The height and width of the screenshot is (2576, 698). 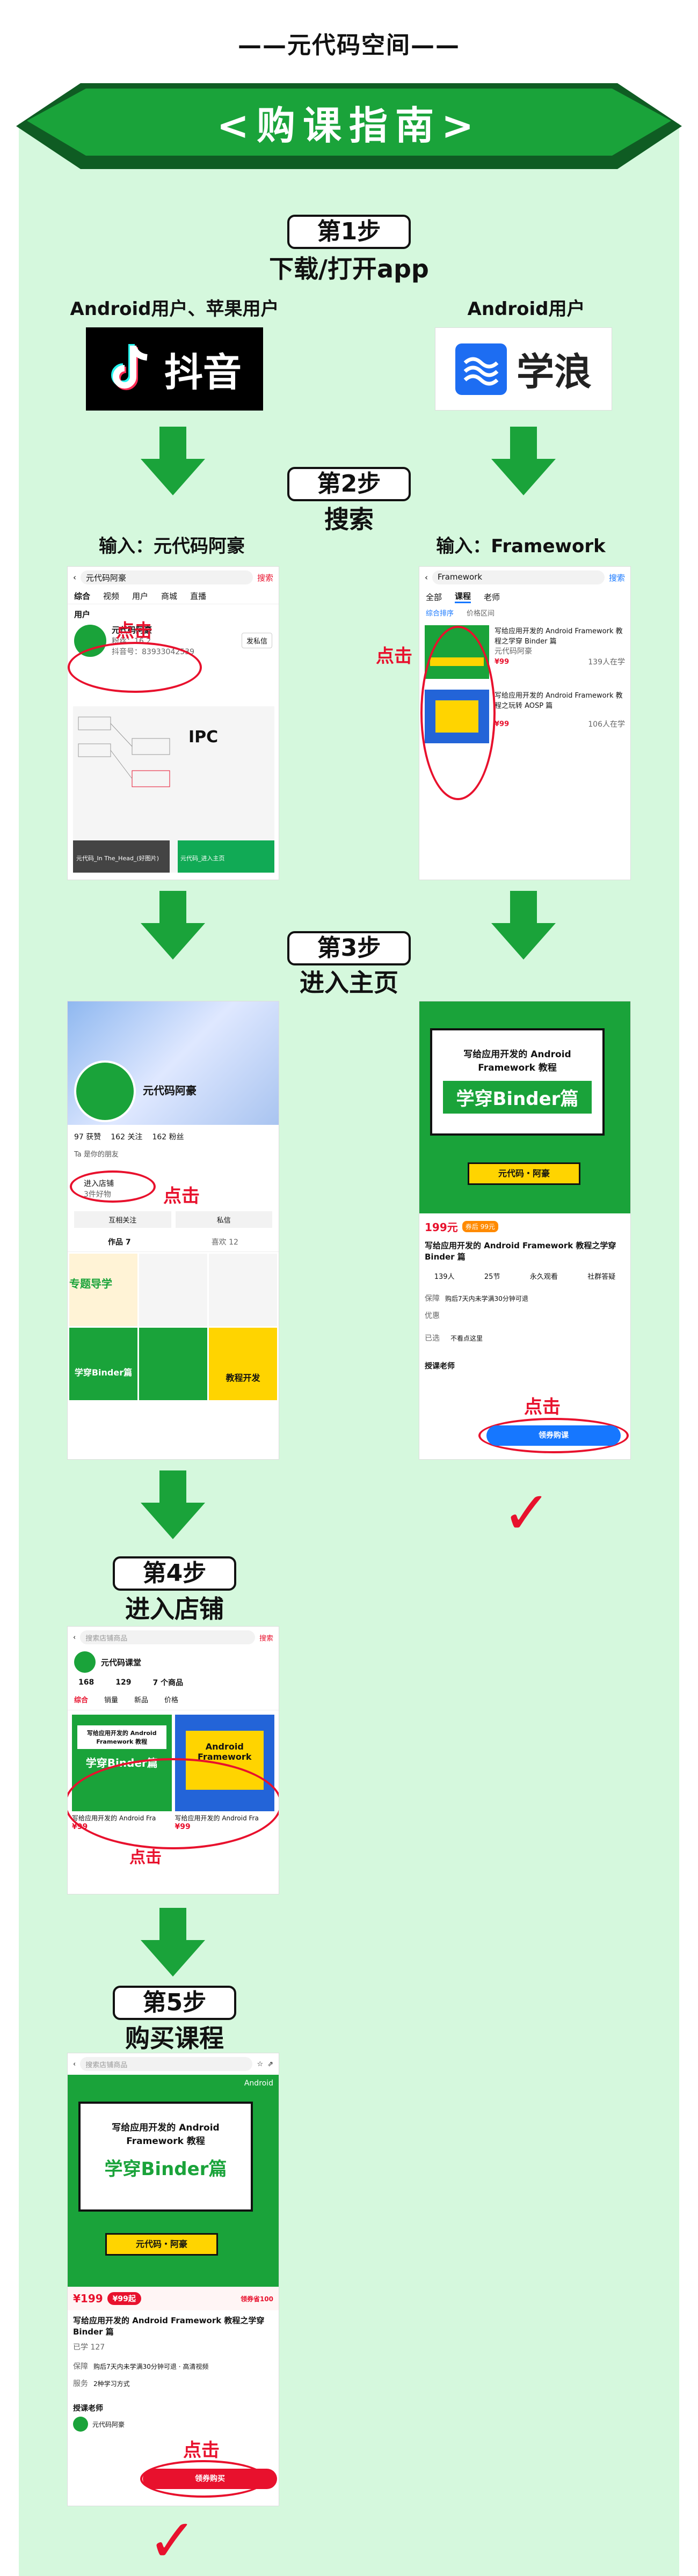 I want to click on stat-likes: 97 获赞, so click(x=88, y=1137).